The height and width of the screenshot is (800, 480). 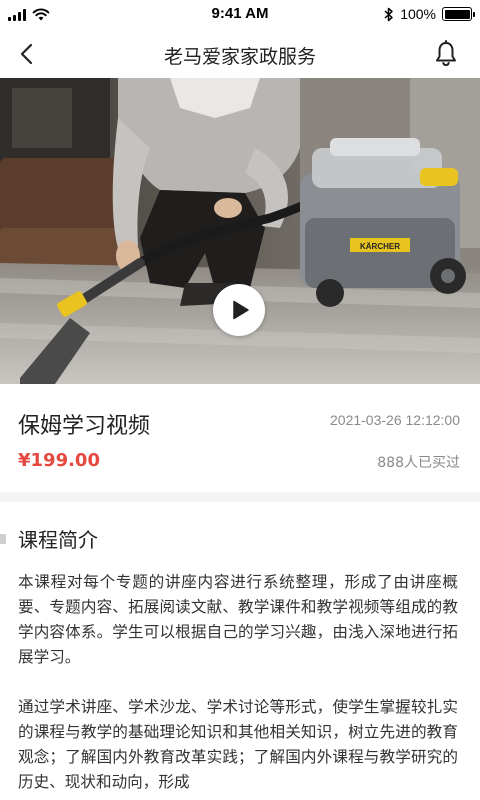 I want to click on status-right: 100%, so click(x=429, y=14).